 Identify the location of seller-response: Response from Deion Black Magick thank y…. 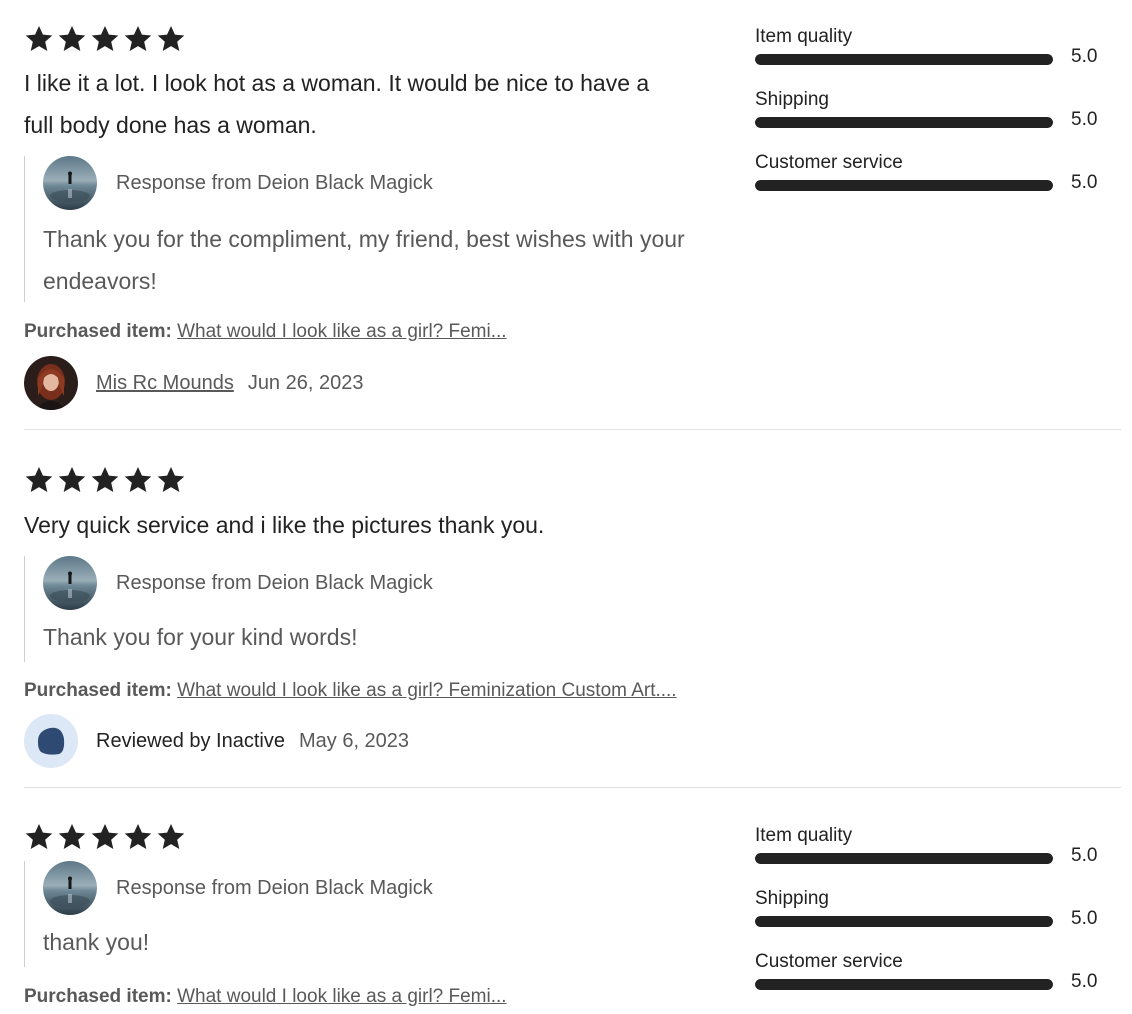
(363, 914).